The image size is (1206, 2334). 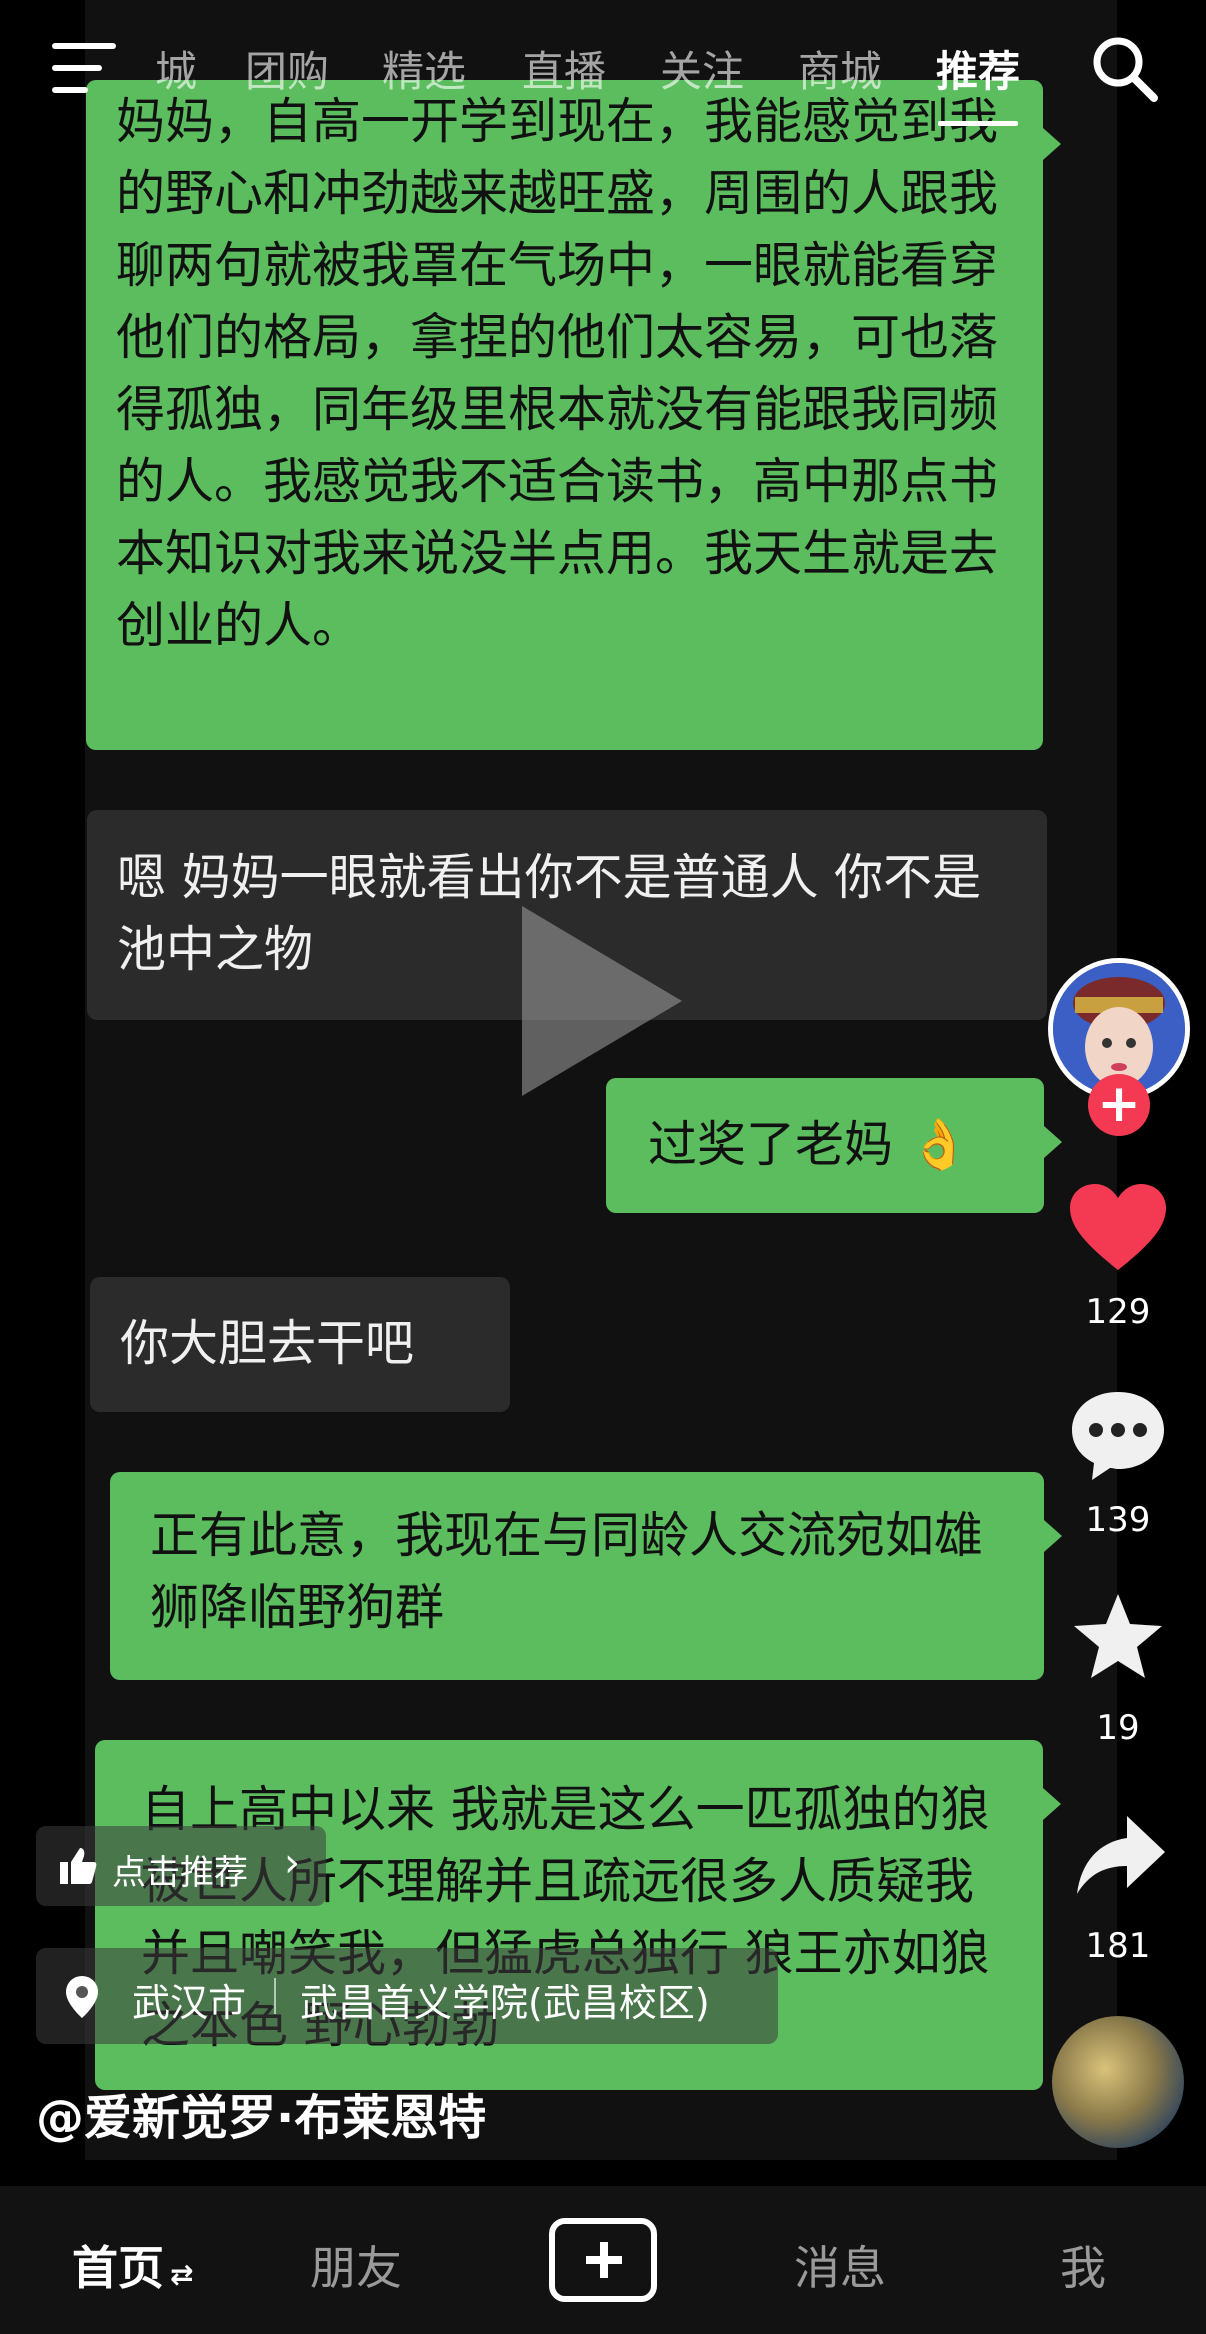 I want to click on tab-featured: 精选, so click(x=424, y=68).